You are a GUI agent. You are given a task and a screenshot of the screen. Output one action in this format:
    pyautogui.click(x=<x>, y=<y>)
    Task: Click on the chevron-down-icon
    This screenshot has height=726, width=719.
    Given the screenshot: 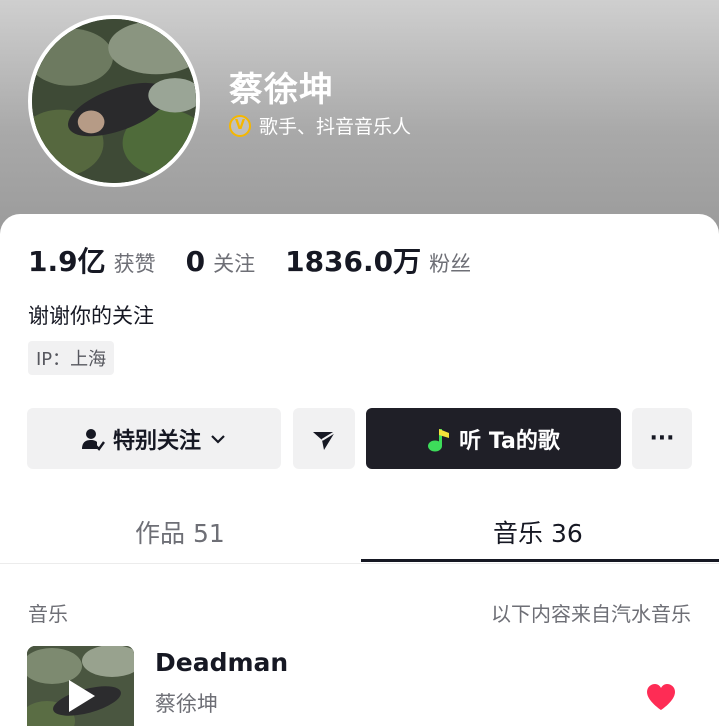 What is the action you would take?
    pyautogui.click(x=218, y=439)
    